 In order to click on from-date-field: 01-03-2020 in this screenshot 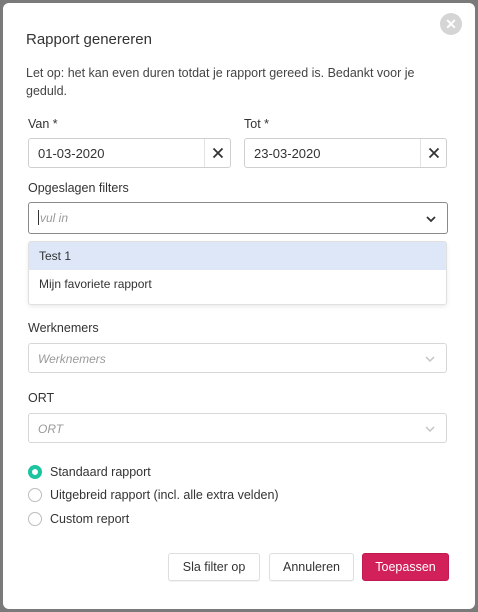, I will do `click(129, 153)`.